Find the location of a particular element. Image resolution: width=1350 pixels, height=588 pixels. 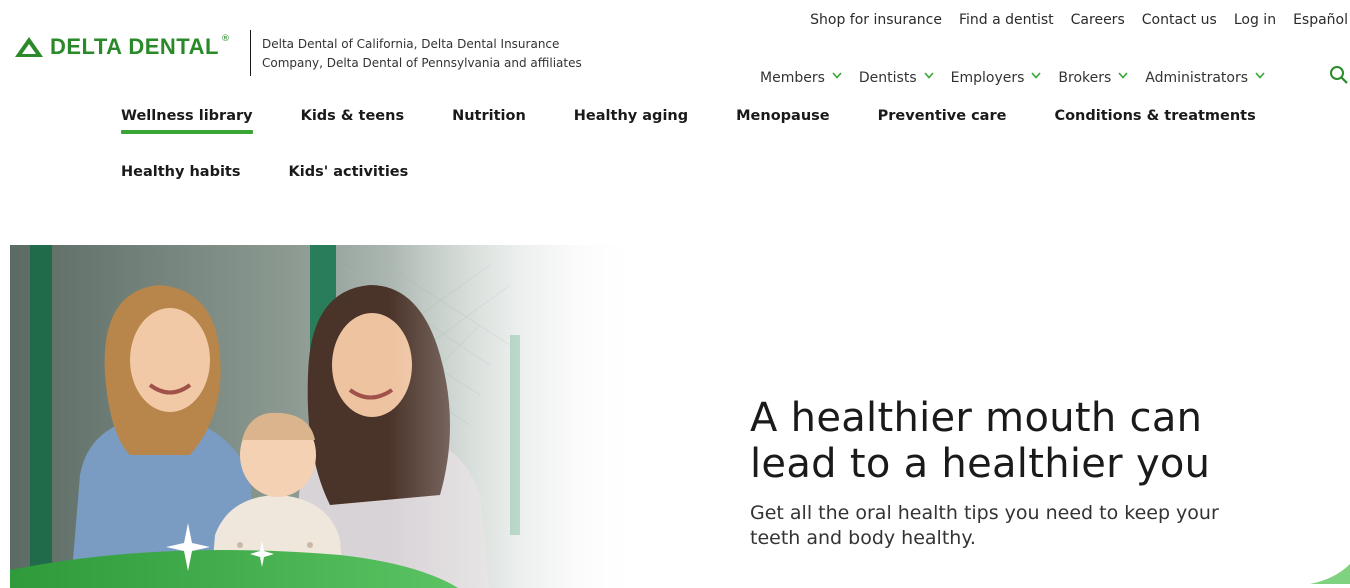

nav-brokers: Brokers is located at coordinates (1093, 78).